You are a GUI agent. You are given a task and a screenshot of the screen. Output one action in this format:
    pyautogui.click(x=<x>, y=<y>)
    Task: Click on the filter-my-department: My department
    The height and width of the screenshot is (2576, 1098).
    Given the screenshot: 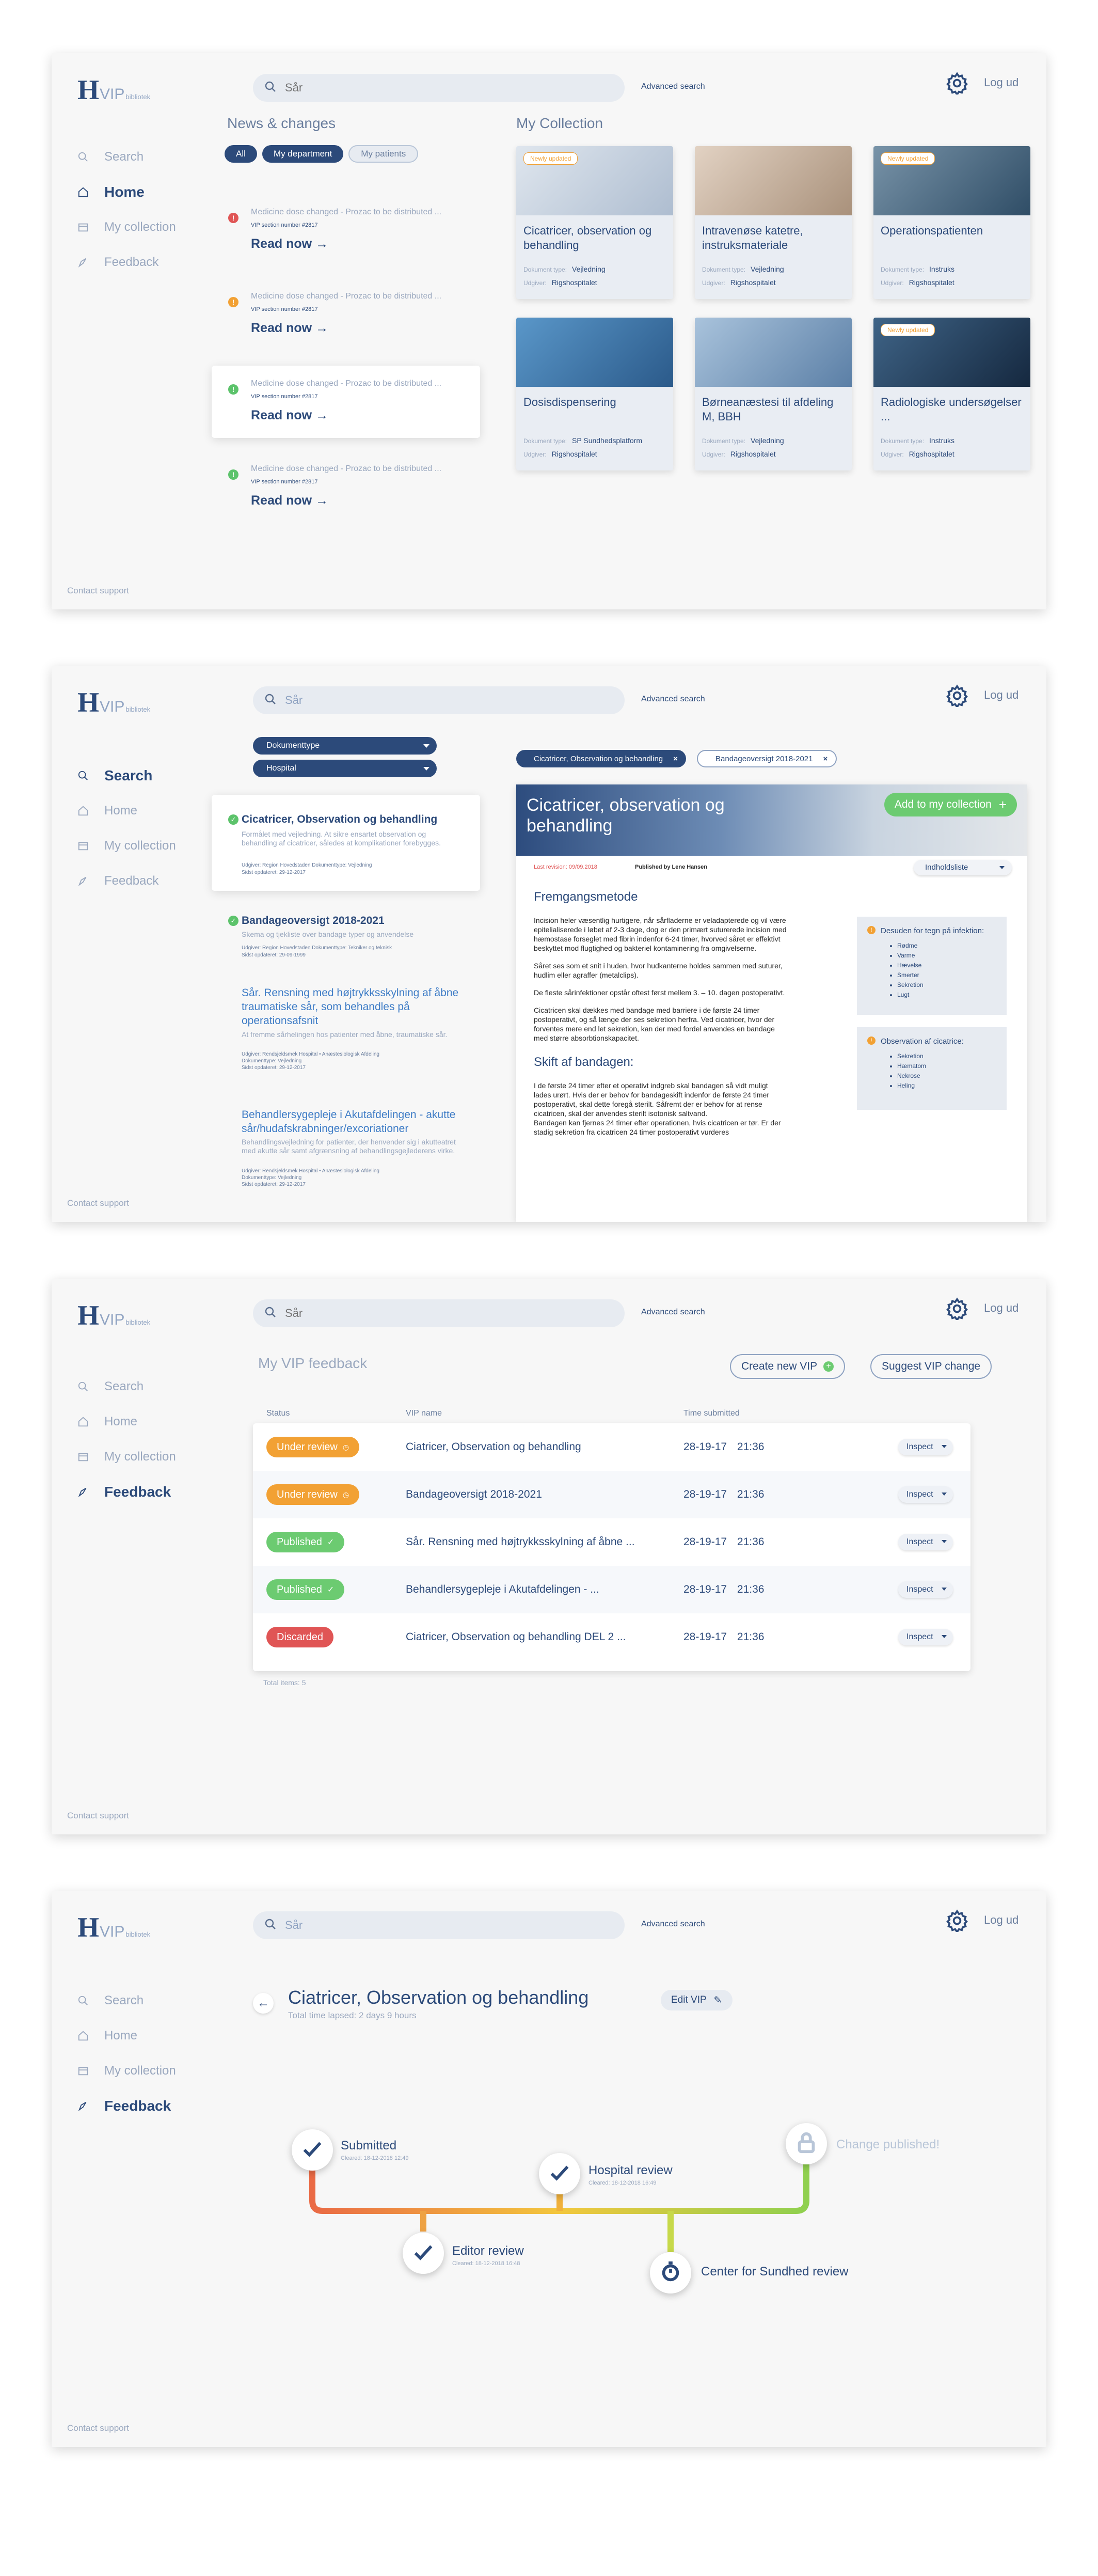 What is the action you would take?
    pyautogui.click(x=303, y=154)
    